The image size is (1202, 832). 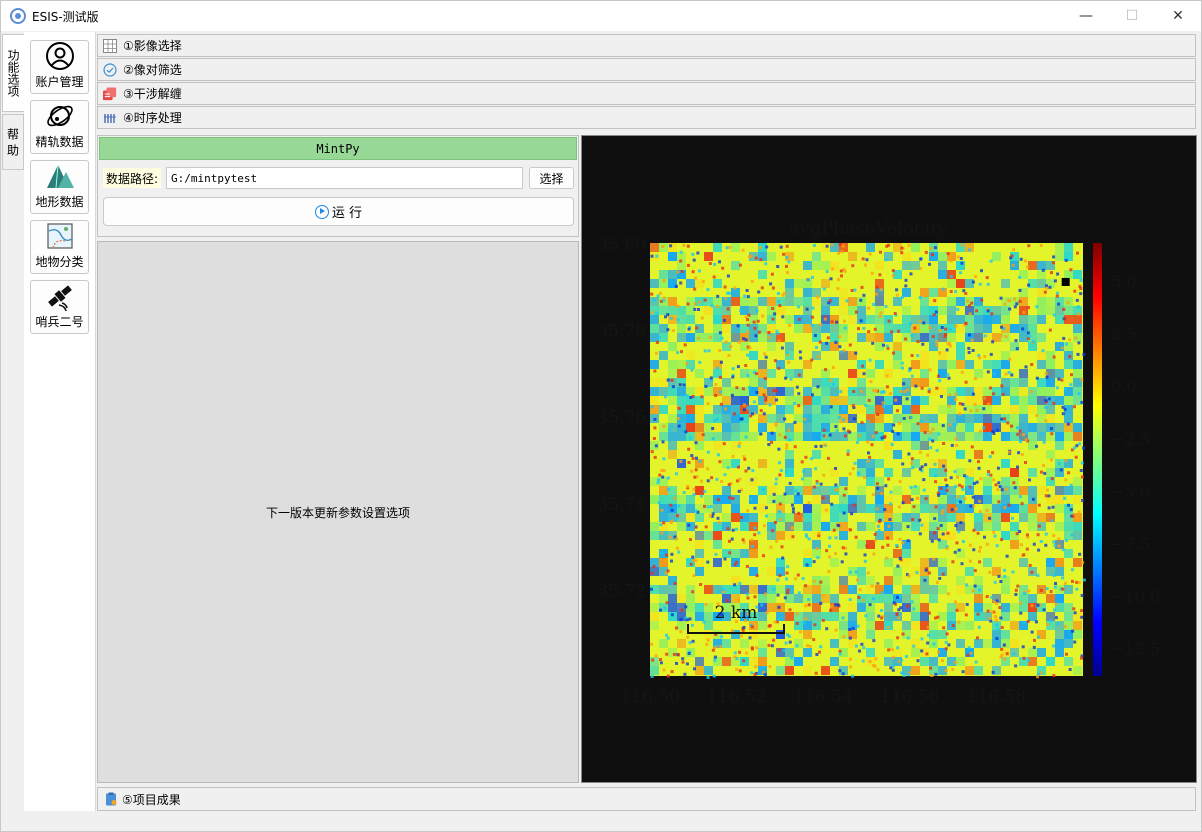 I want to click on tab-features: 功能选项, so click(x=13, y=73).